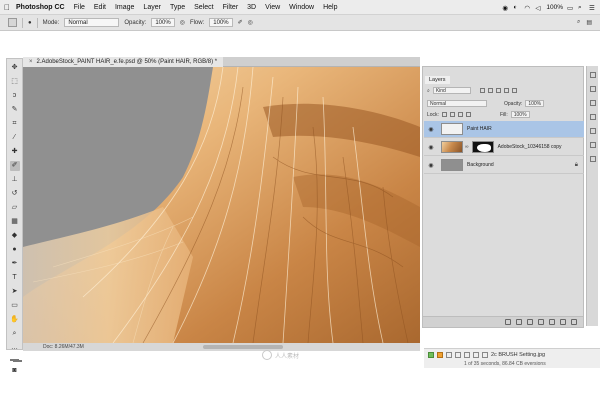  Describe the element at coordinates (504, 165) in the screenshot. I see `layer-row-background: ◉ Background 🔒︎` at that location.